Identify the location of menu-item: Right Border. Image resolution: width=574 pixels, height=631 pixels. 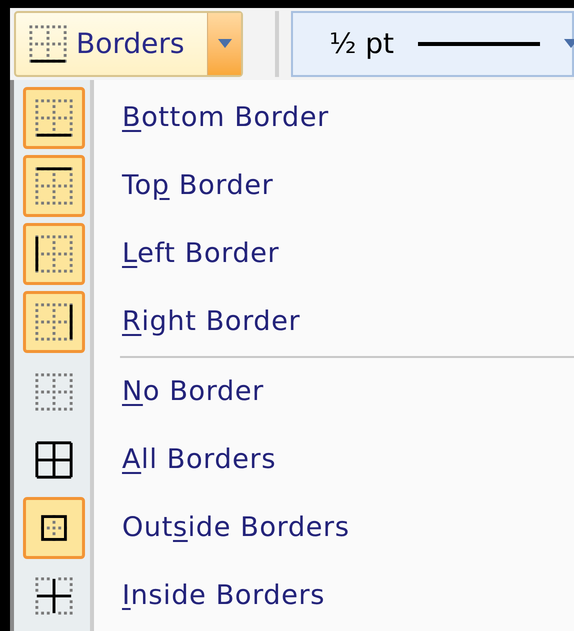
(294, 322).